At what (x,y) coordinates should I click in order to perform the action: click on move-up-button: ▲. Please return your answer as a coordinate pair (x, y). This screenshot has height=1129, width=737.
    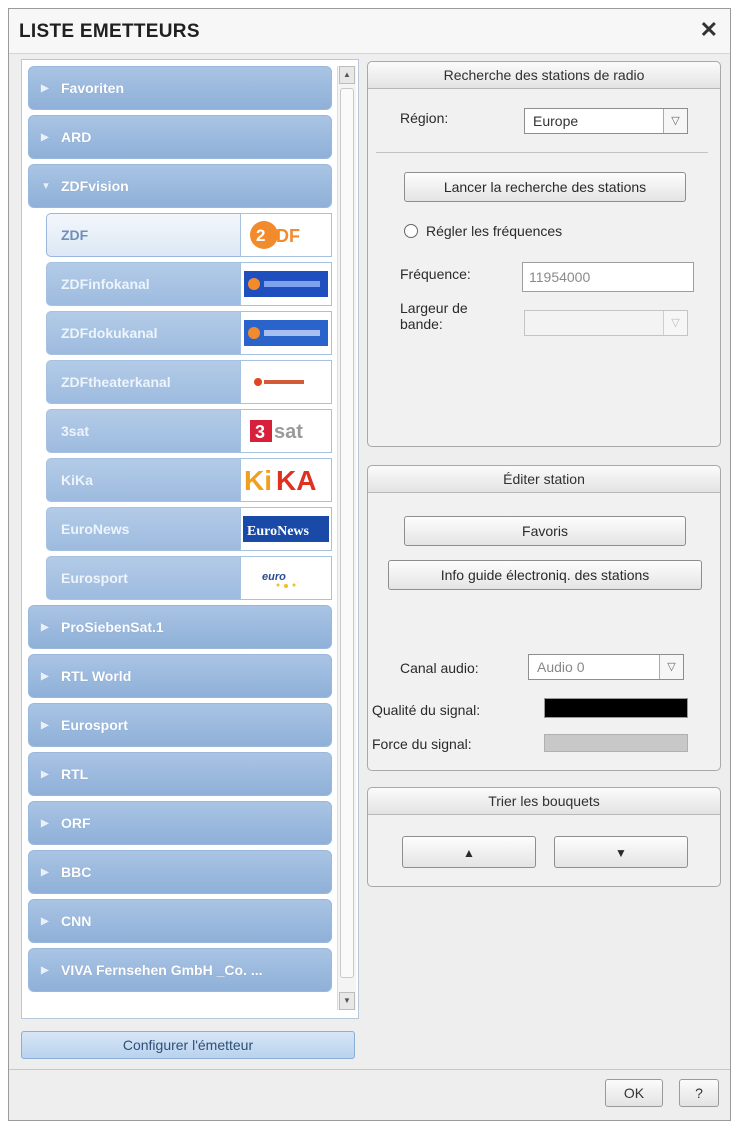
    Looking at the image, I should click on (469, 852).